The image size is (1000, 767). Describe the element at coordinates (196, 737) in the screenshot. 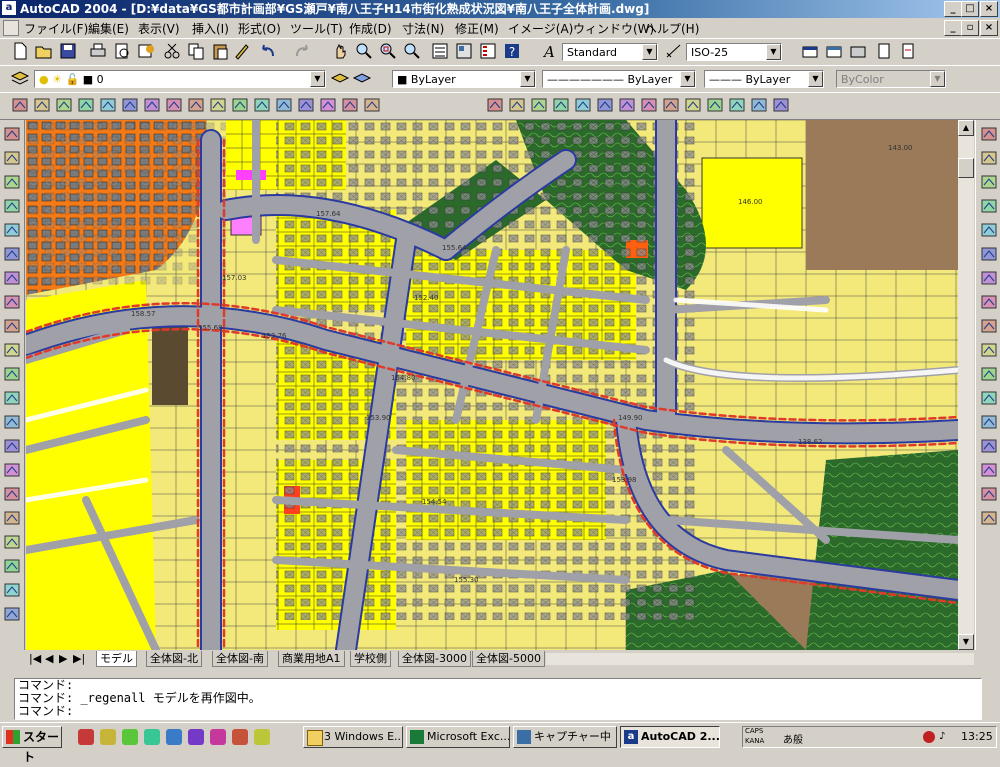

I see `excel-small-icon` at that location.